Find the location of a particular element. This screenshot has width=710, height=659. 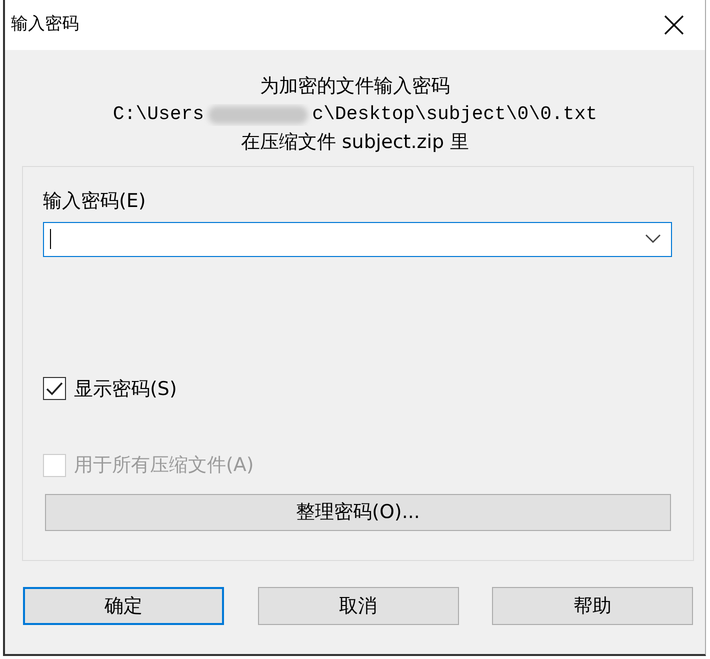

close-icon is located at coordinates (674, 25).